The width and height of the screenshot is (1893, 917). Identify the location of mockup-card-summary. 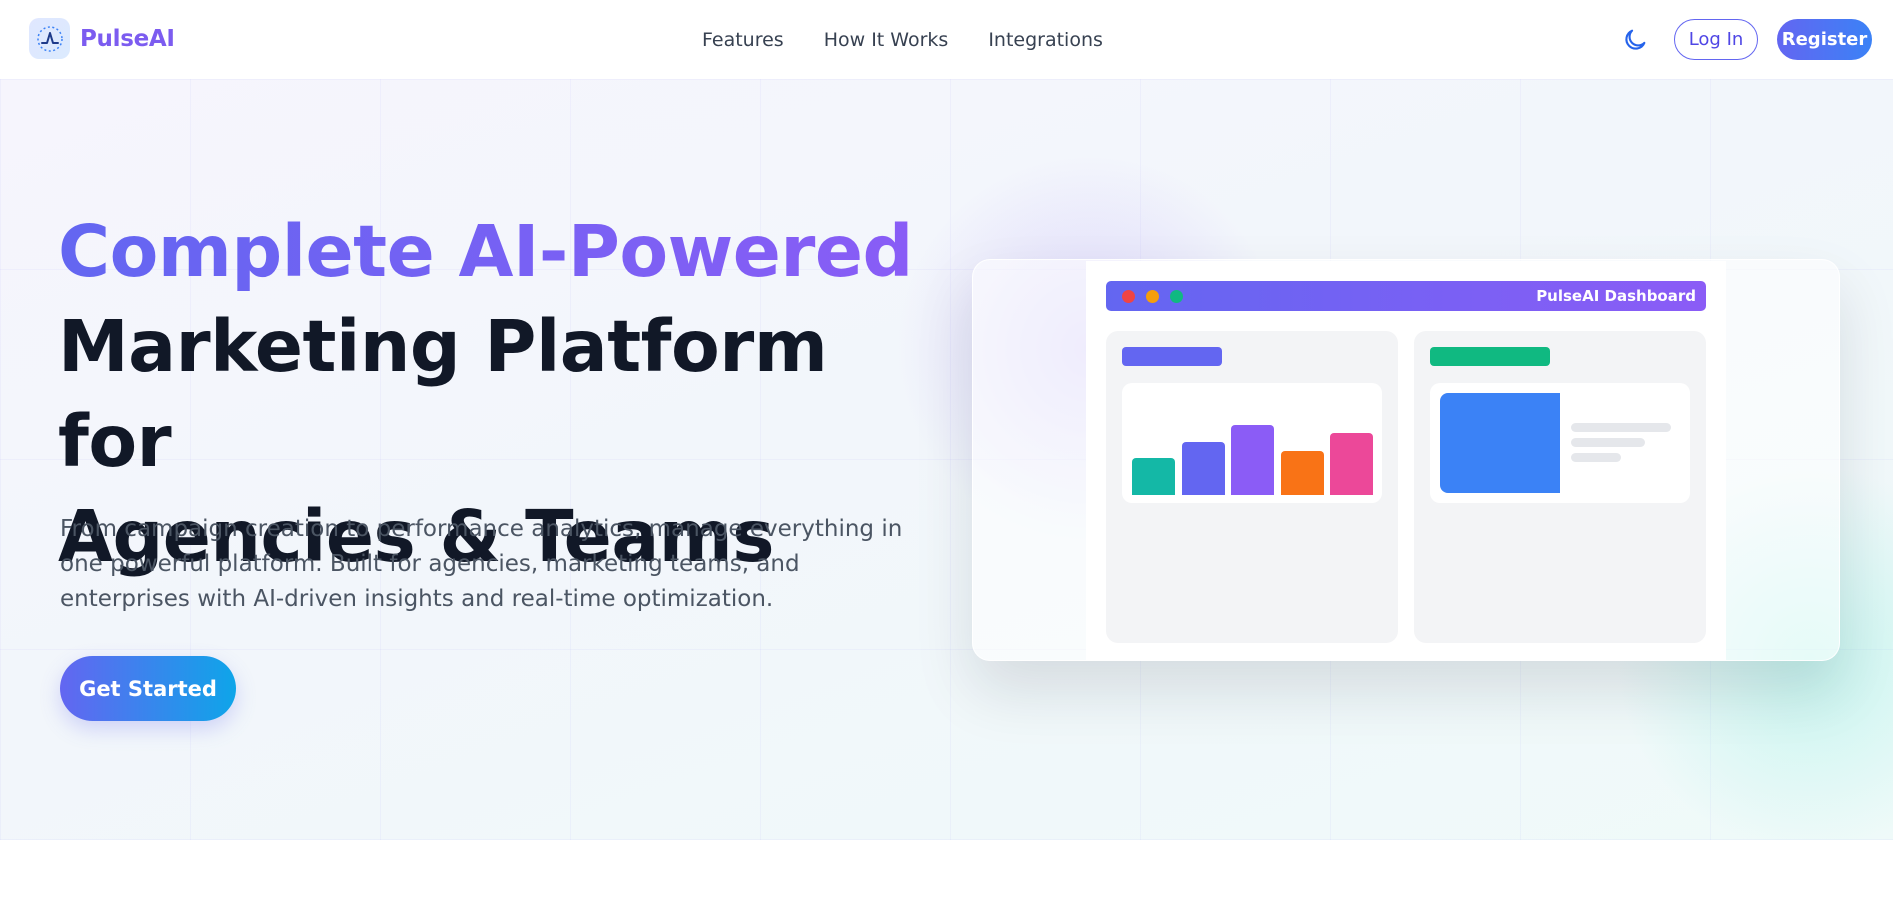
(1560, 487).